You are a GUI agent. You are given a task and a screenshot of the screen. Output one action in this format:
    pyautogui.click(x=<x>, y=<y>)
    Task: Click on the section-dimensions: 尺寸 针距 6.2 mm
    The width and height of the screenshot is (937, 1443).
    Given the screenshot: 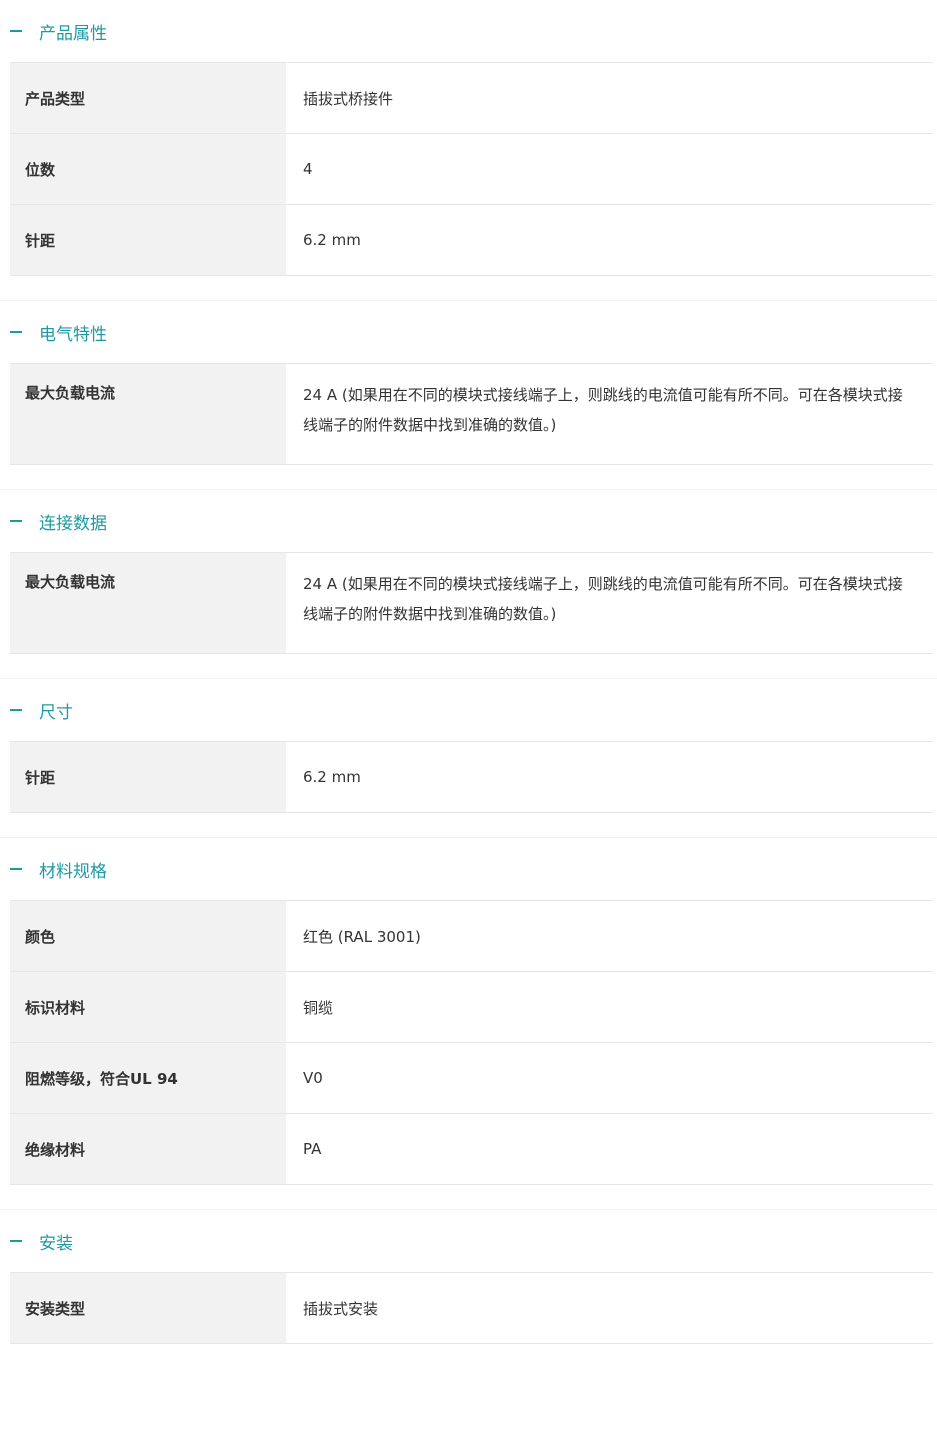 What is the action you would take?
    pyautogui.click(x=468, y=758)
    